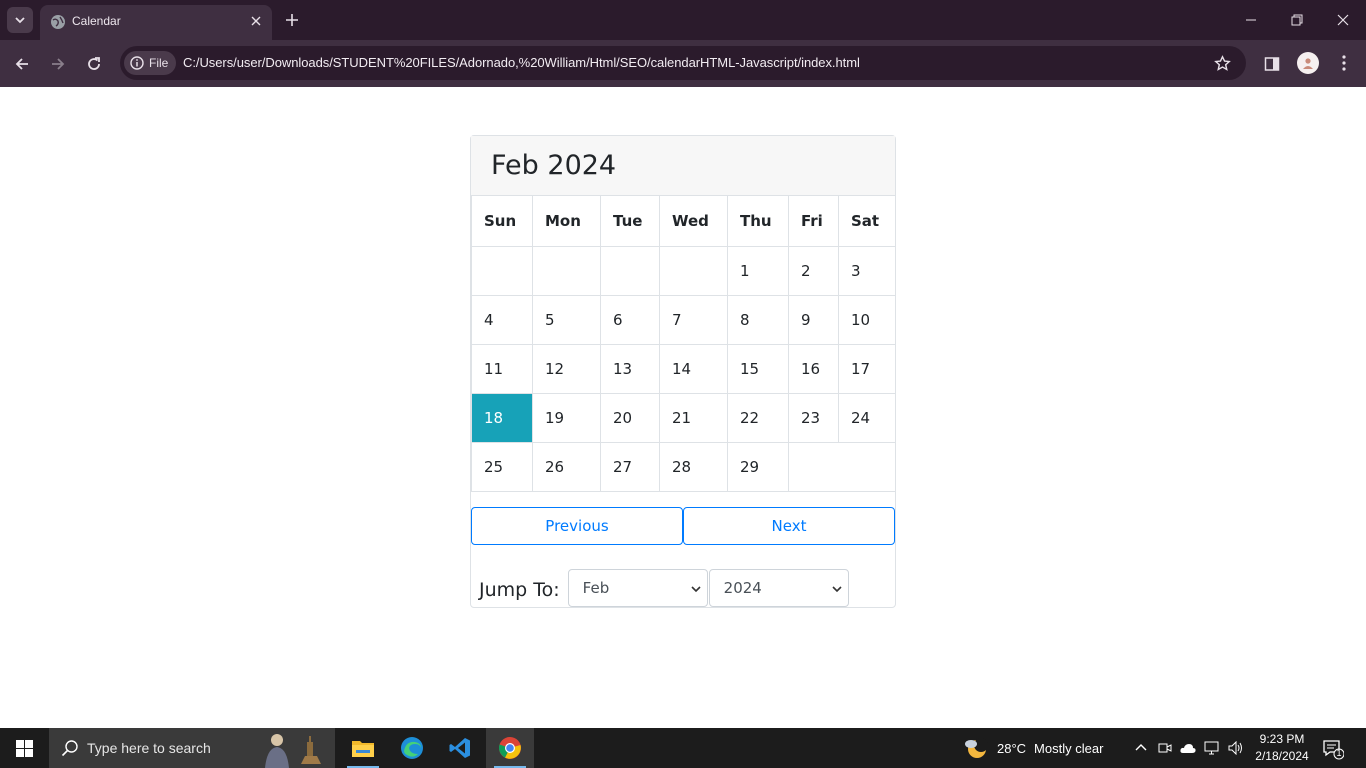  I want to click on jump-to-label: Jump To:, so click(519, 590).